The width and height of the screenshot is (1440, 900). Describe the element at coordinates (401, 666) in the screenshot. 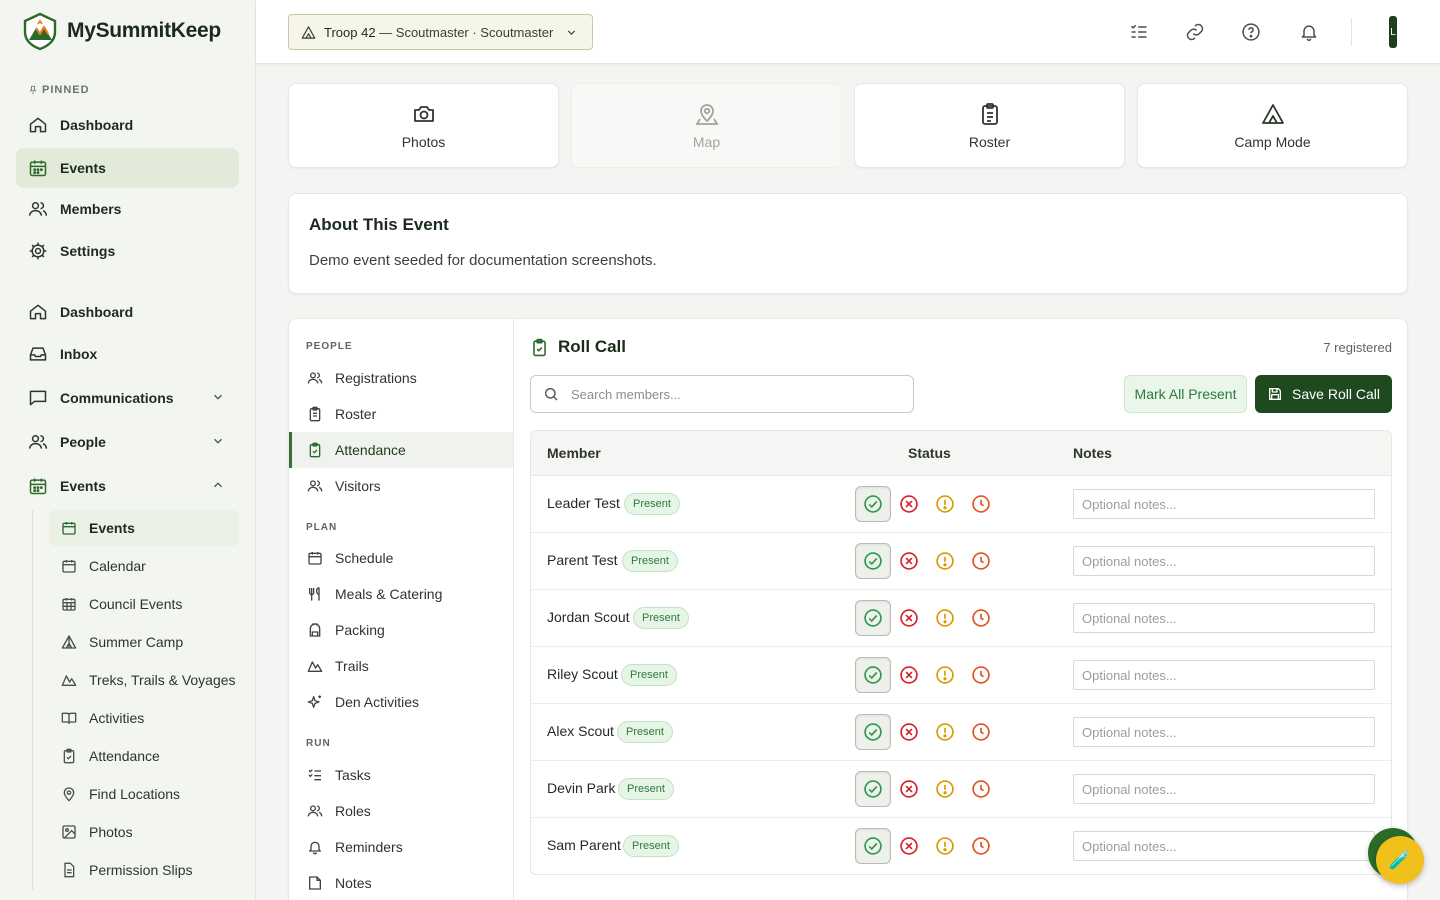

I see `subnav-item-trails: Trails` at that location.